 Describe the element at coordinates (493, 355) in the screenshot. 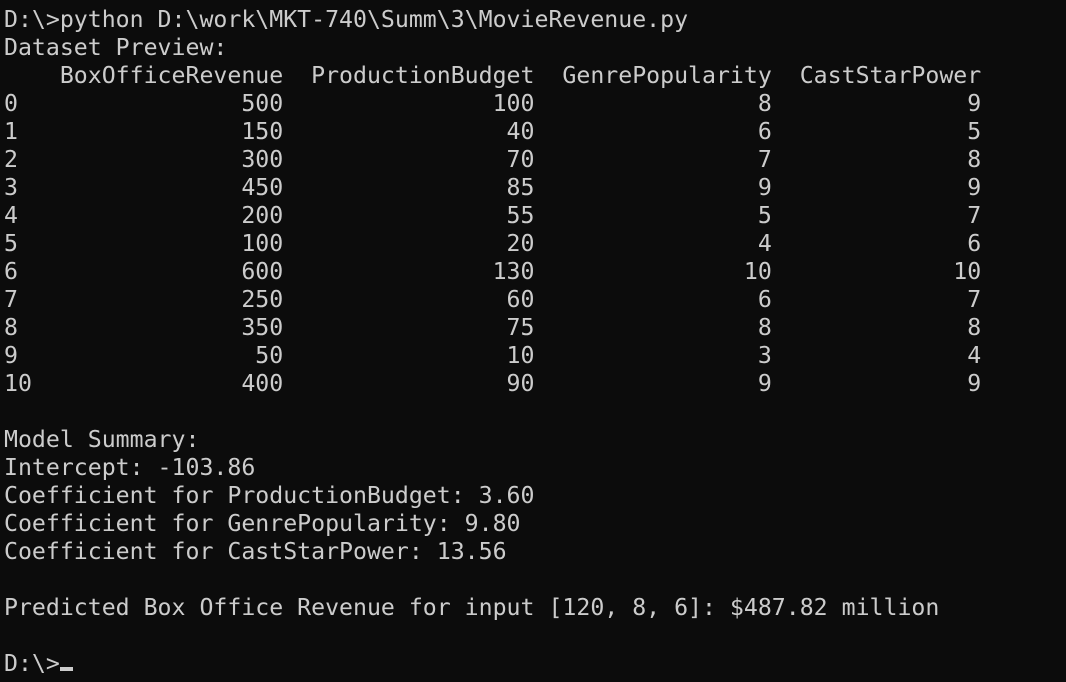

I see `table-row: 9 50 10 3 4` at that location.